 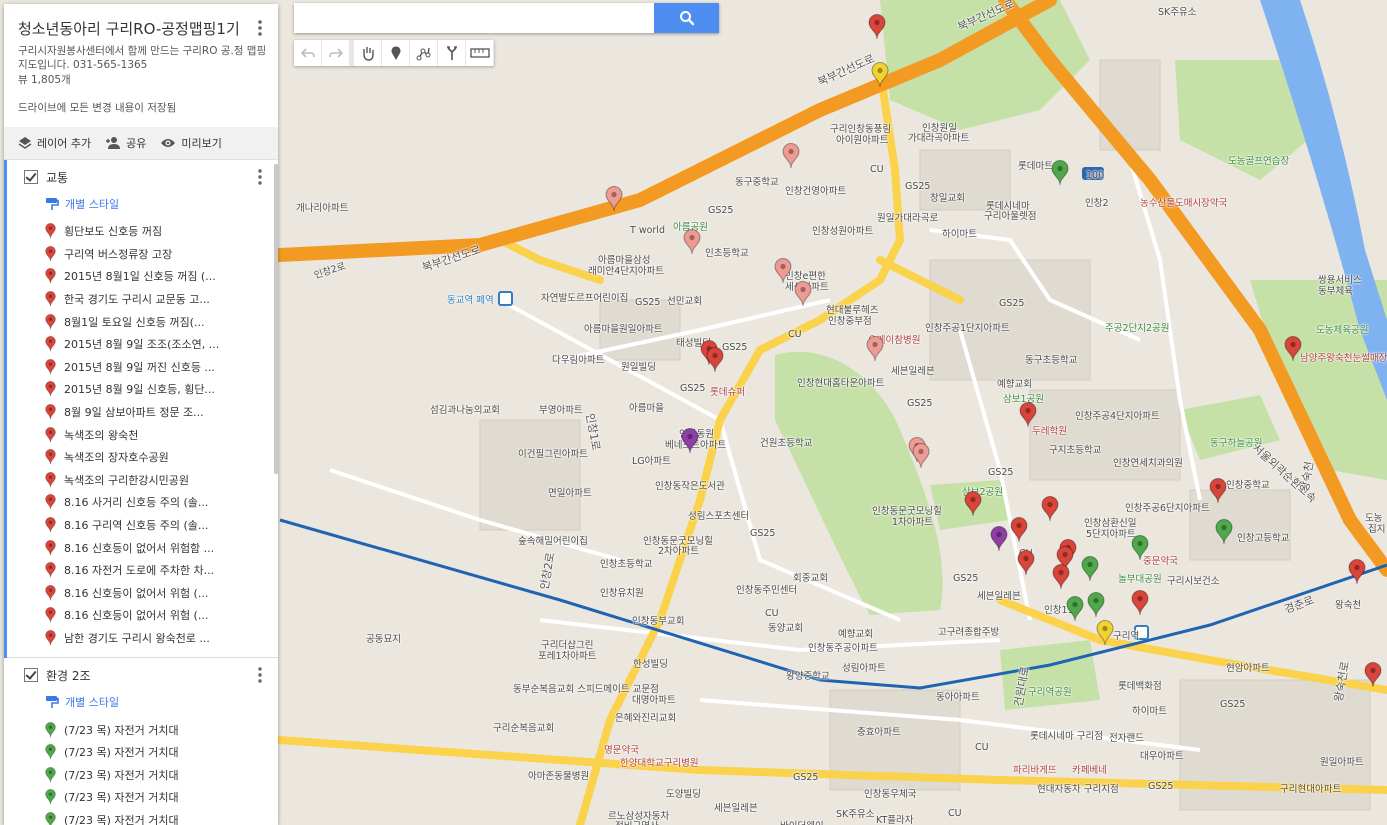 What do you see at coordinates (1348, 604) in the screenshot?
I see `map-label: 왕숙천` at bounding box center [1348, 604].